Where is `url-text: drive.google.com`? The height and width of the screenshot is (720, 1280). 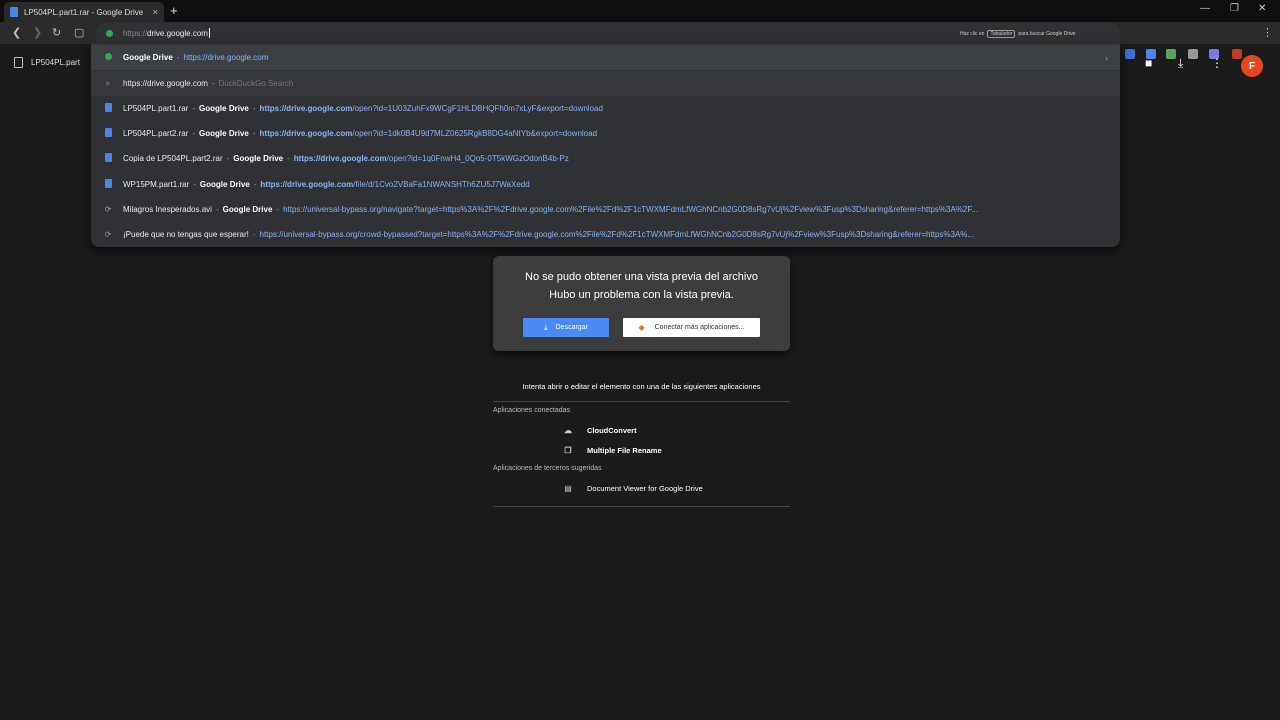
url-text: drive.google.com is located at coordinates (177, 33).